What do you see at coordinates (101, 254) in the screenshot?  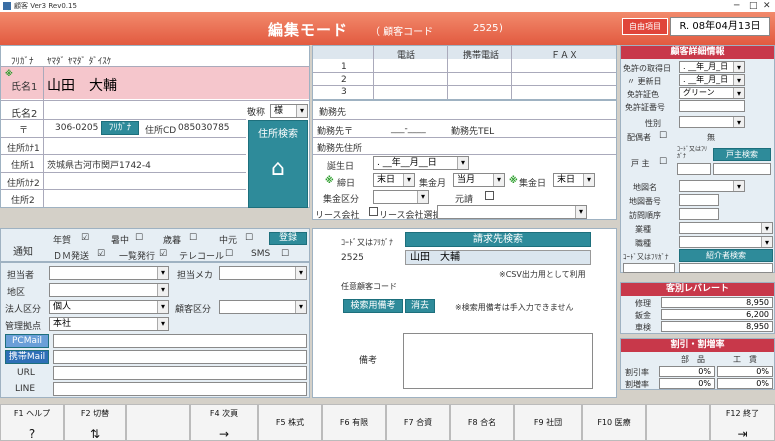 I see `dm-checkbox: ☑` at bounding box center [101, 254].